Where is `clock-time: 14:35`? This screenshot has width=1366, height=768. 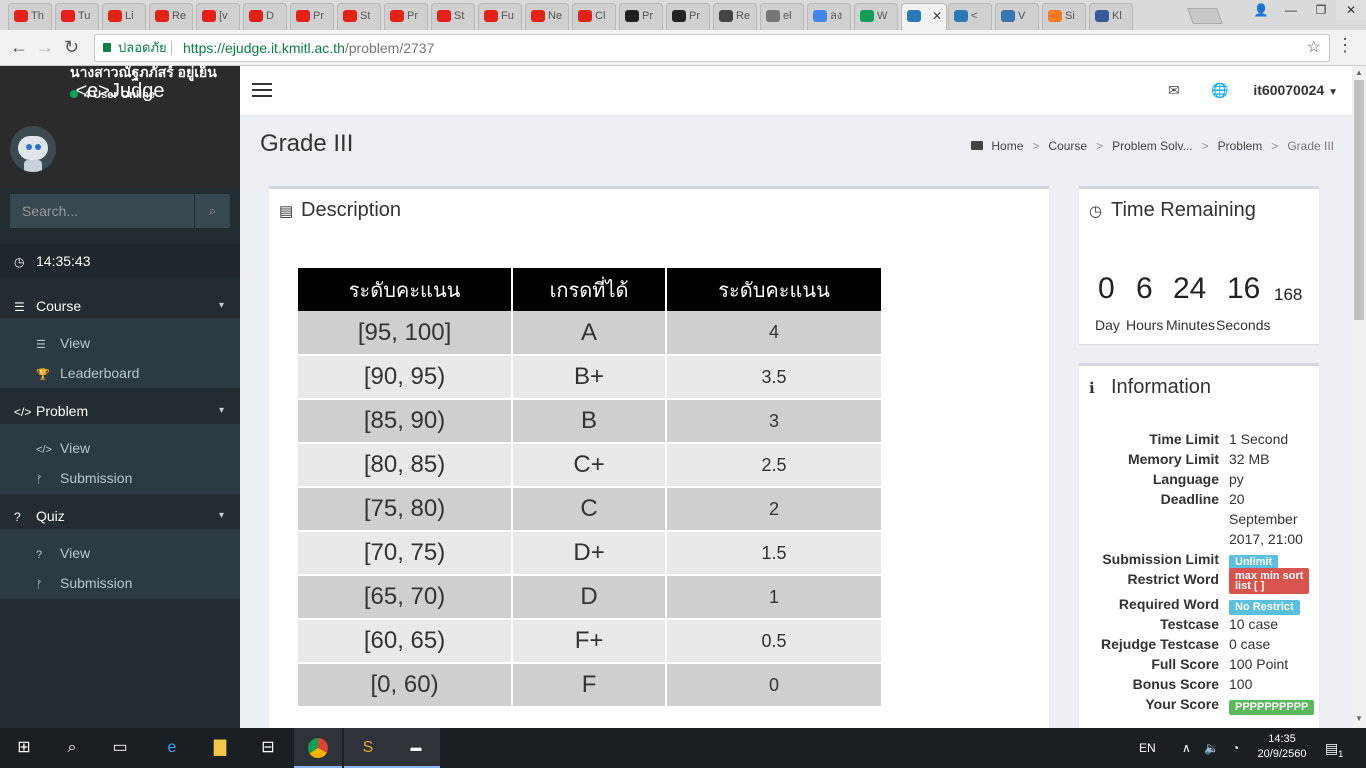
clock-time: 14:35 is located at coordinates (1282, 739).